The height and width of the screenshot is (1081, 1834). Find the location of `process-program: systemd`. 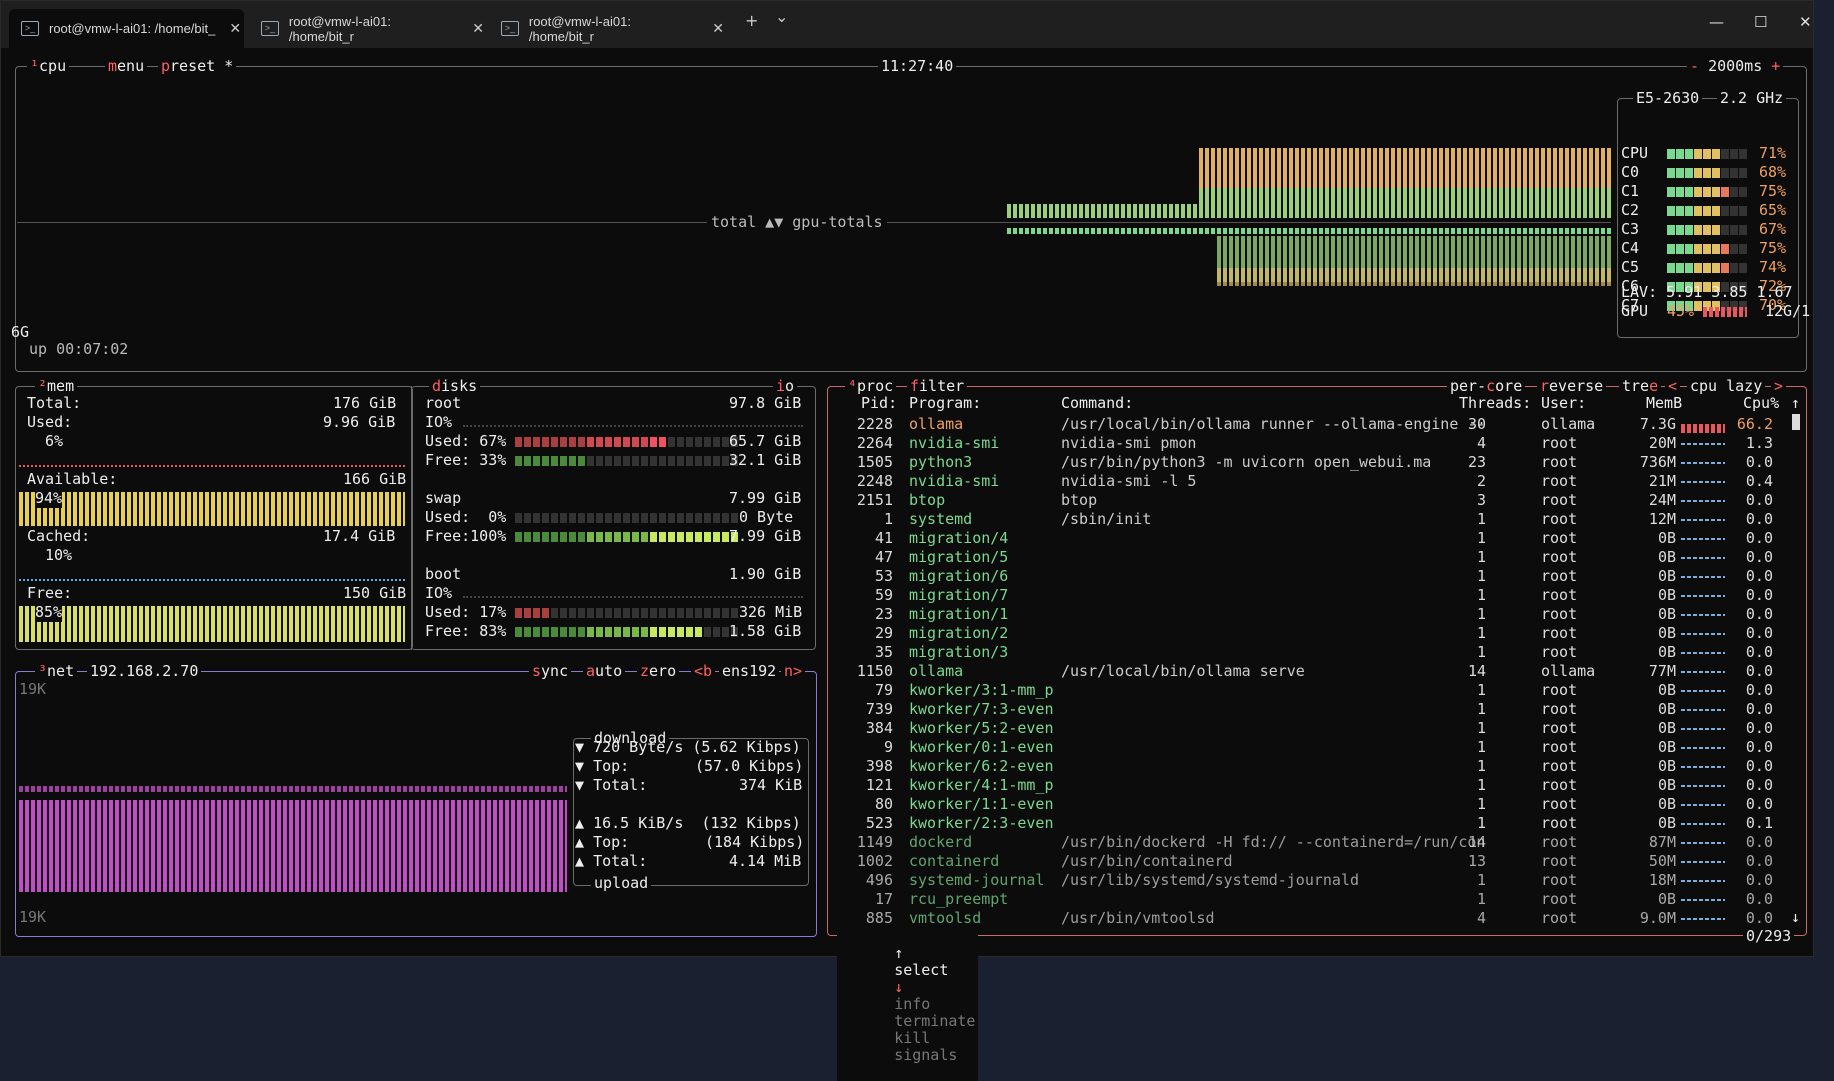

process-program: systemd is located at coordinates (941, 519).